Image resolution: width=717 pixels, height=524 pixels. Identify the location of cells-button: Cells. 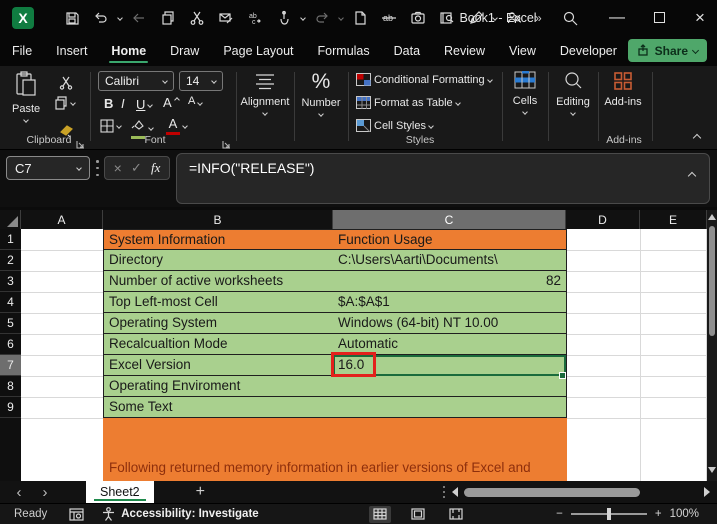
(525, 93).